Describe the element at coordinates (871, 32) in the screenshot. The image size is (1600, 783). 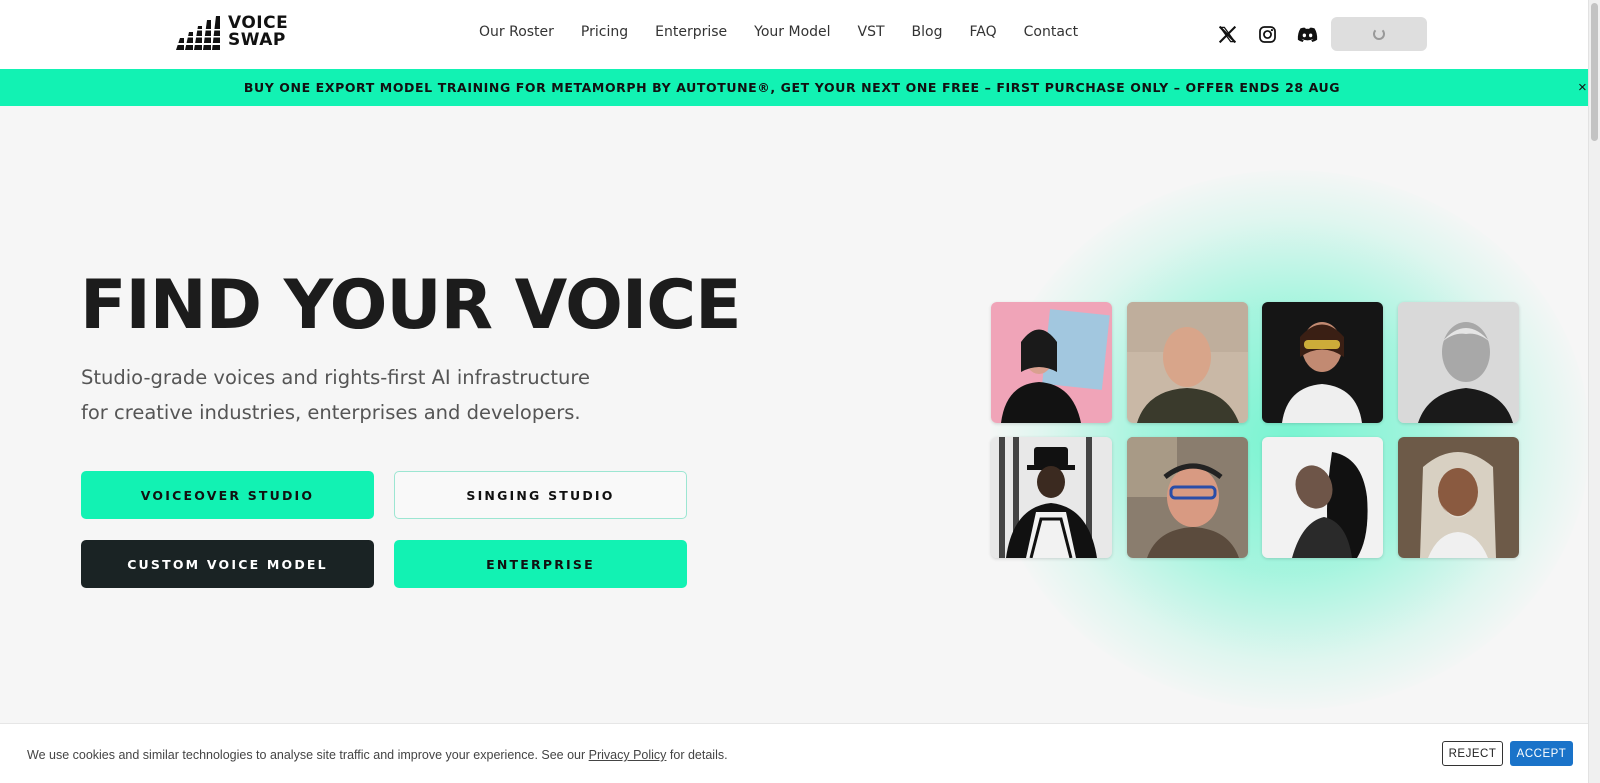
I see `nav-vst: VST` at that location.